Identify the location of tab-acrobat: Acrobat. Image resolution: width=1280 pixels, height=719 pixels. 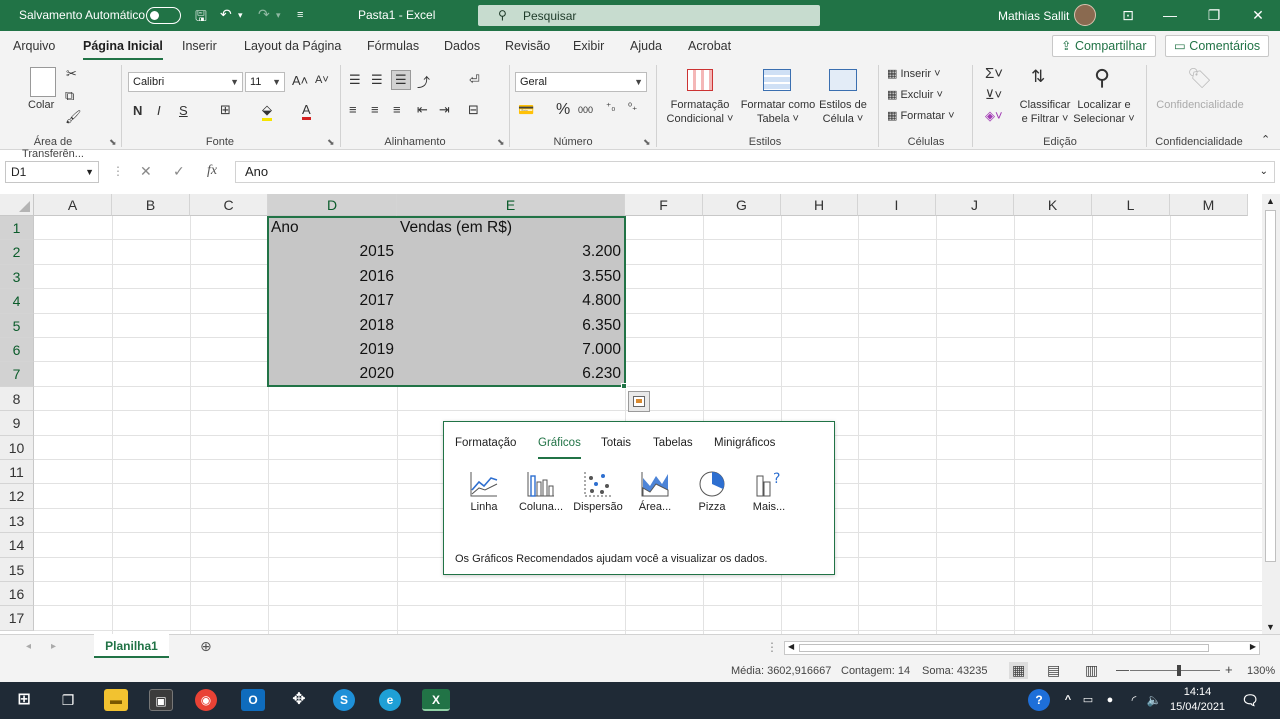
(709, 46).